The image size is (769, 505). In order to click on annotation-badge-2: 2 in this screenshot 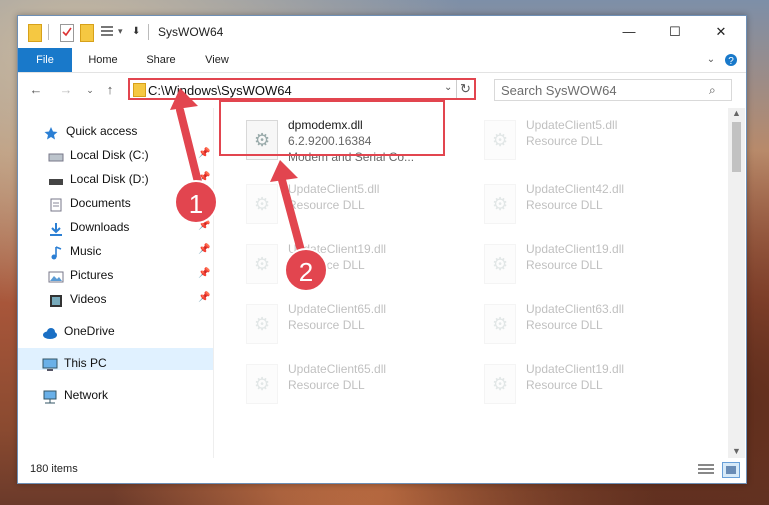, I will do `click(306, 270)`.